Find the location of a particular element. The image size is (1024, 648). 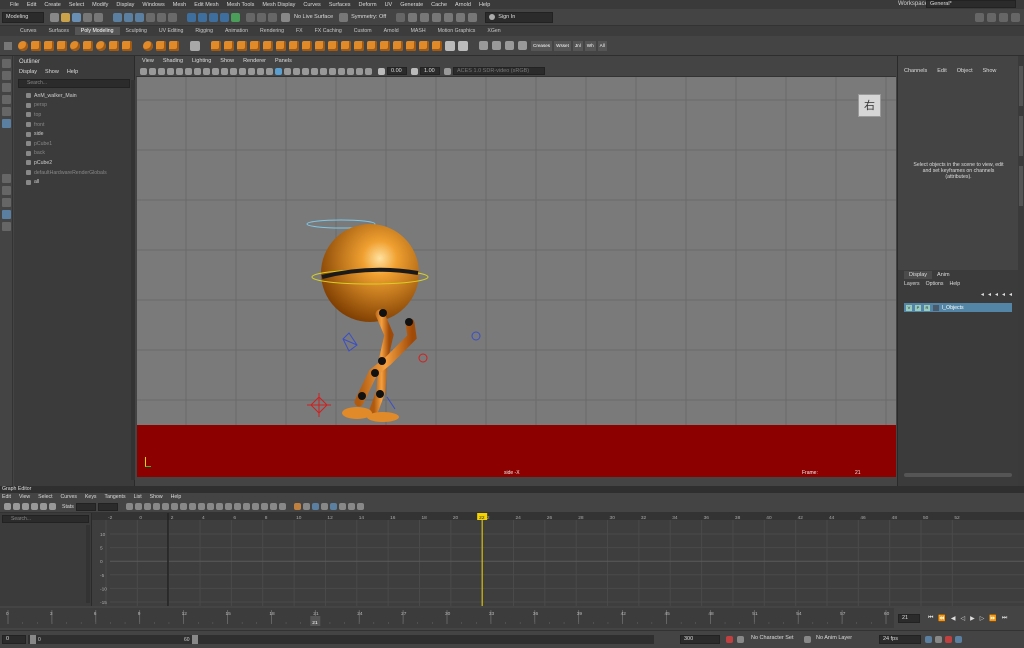

channel-menu-edit: Edit is located at coordinates (941, 71).